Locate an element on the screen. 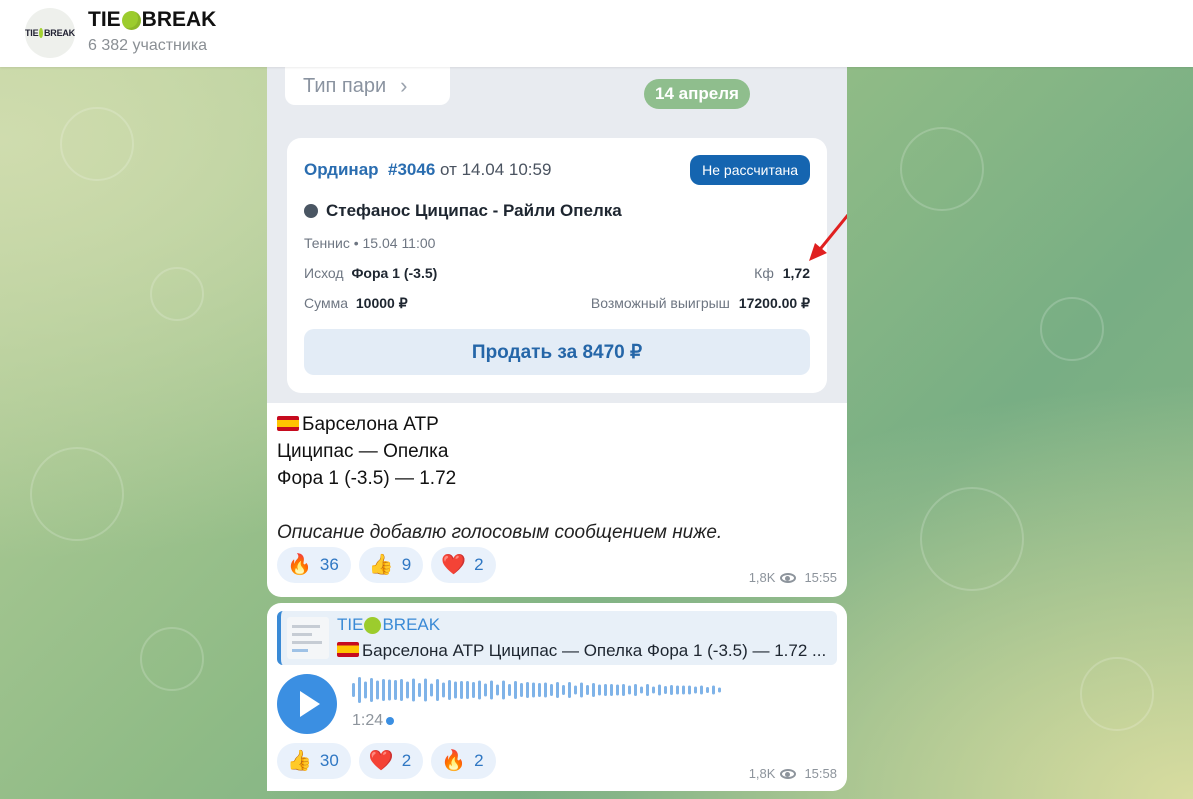  text-line-3: Фора 1 (-3.5) — 1.72 is located at coordinates (367, 478).